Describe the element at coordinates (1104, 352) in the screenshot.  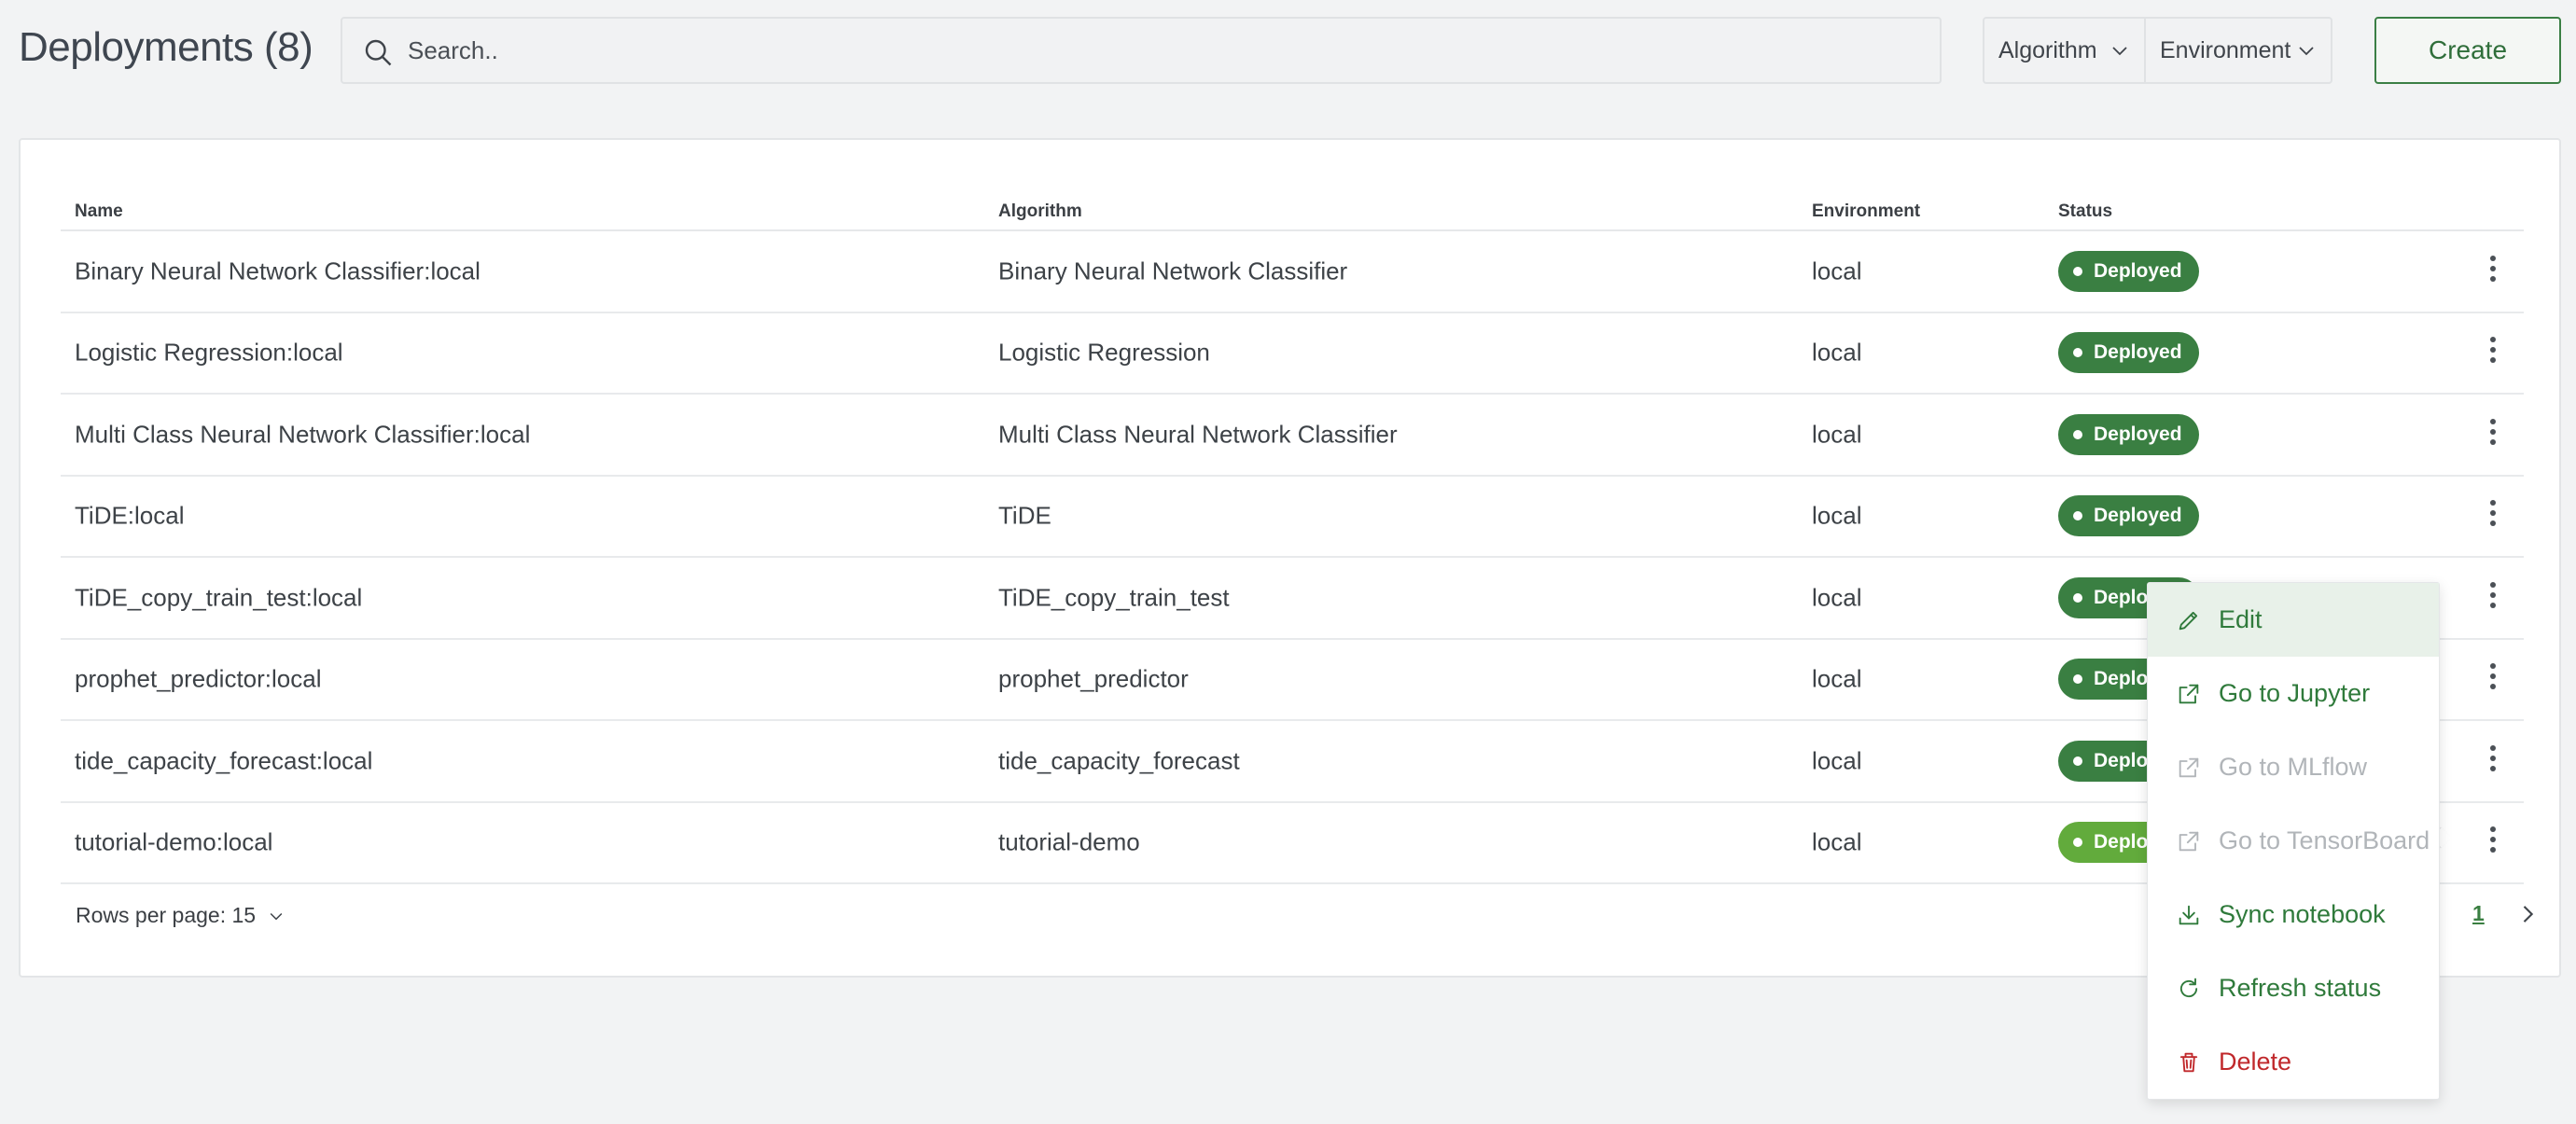
I see `deployment-algorithm: Logistic Regression` at that location.